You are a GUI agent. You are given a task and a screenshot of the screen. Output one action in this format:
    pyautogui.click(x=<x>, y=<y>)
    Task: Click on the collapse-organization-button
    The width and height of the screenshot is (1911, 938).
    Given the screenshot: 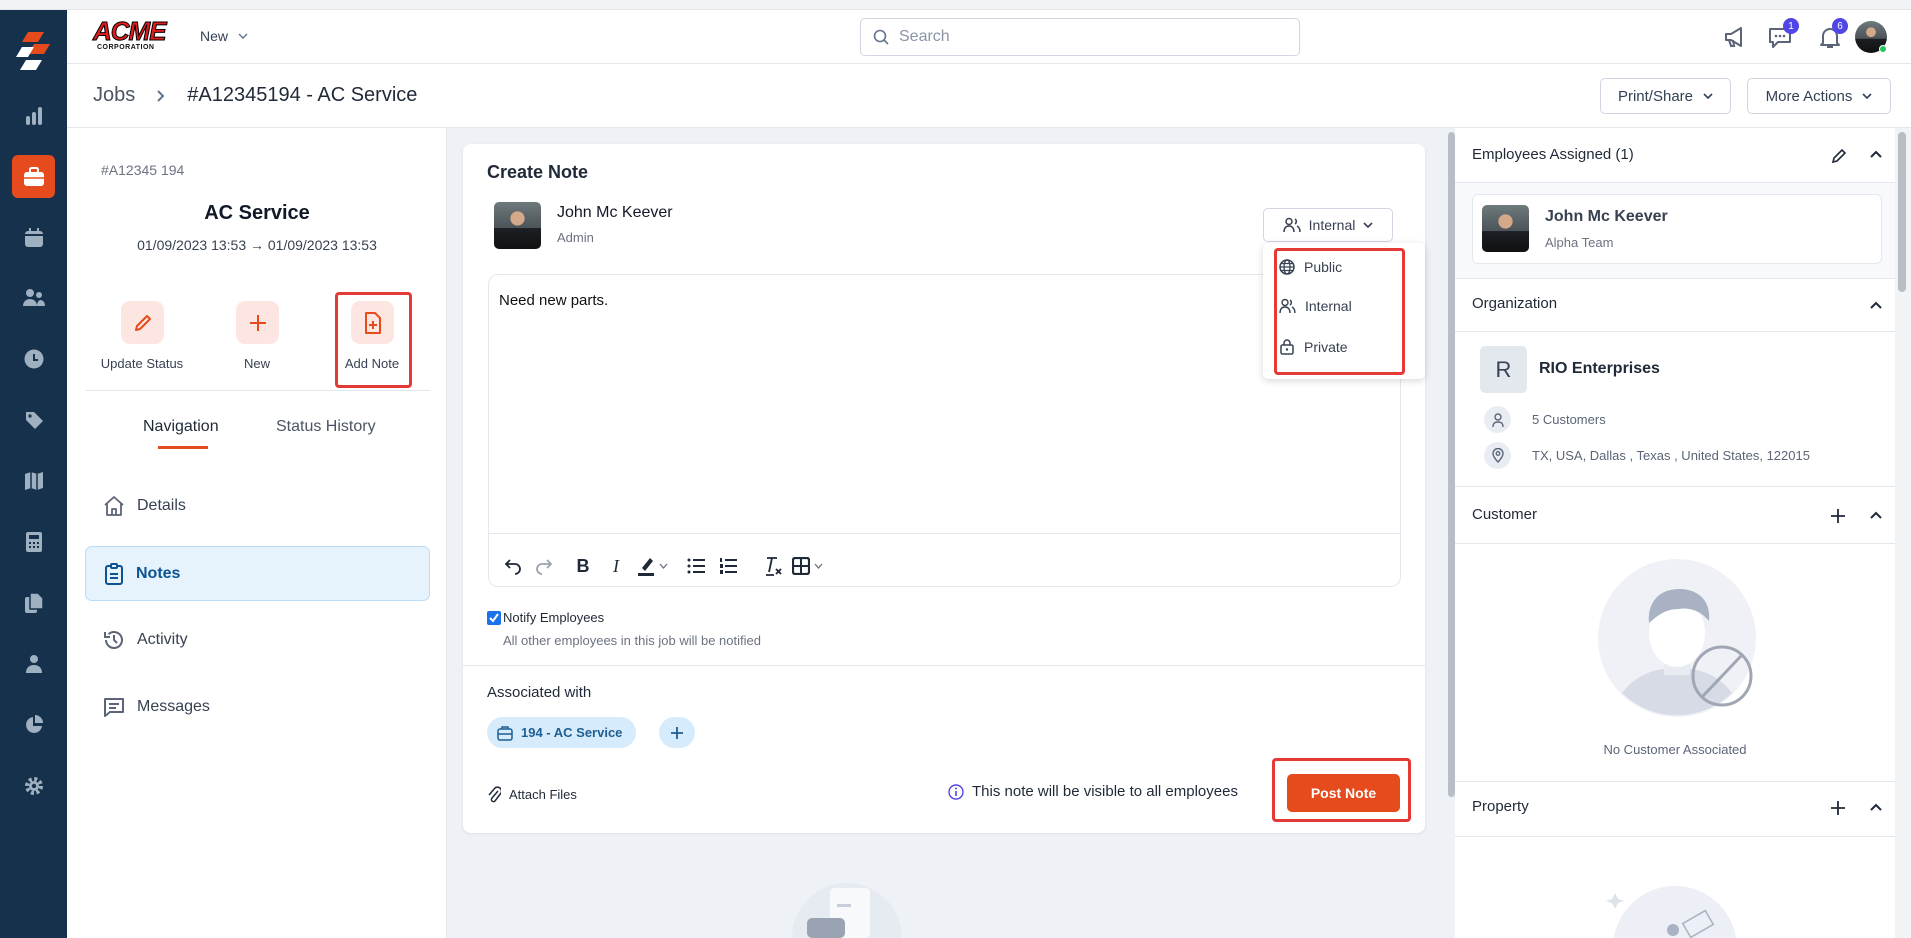 What is the action you would take?
    pyautogui.click(x=1876, y=305)
    